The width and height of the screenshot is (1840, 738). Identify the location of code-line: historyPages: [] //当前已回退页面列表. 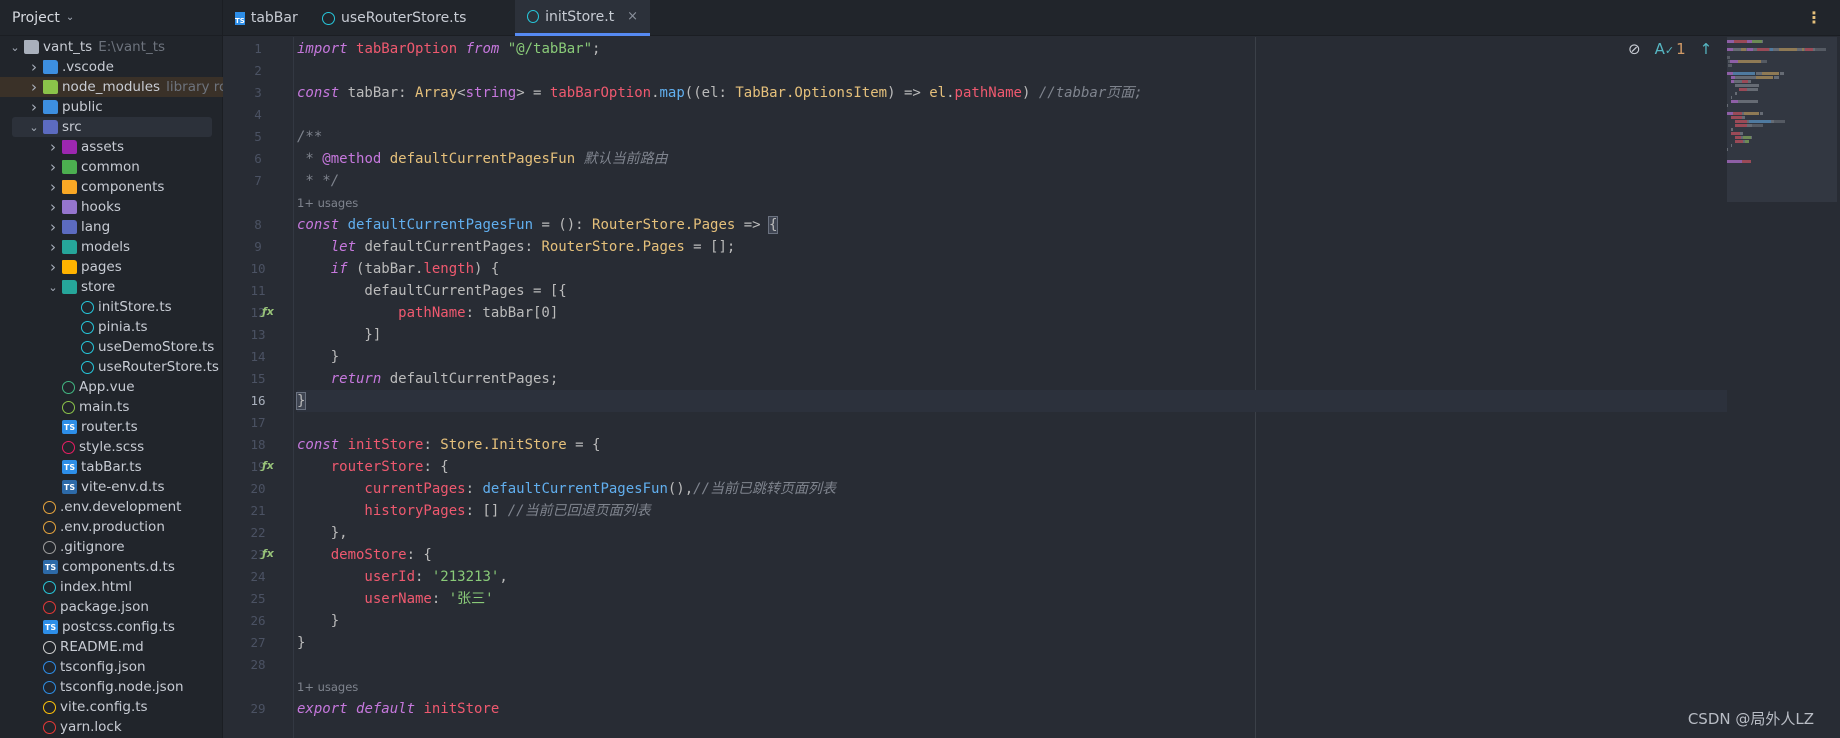
(1012, 511).